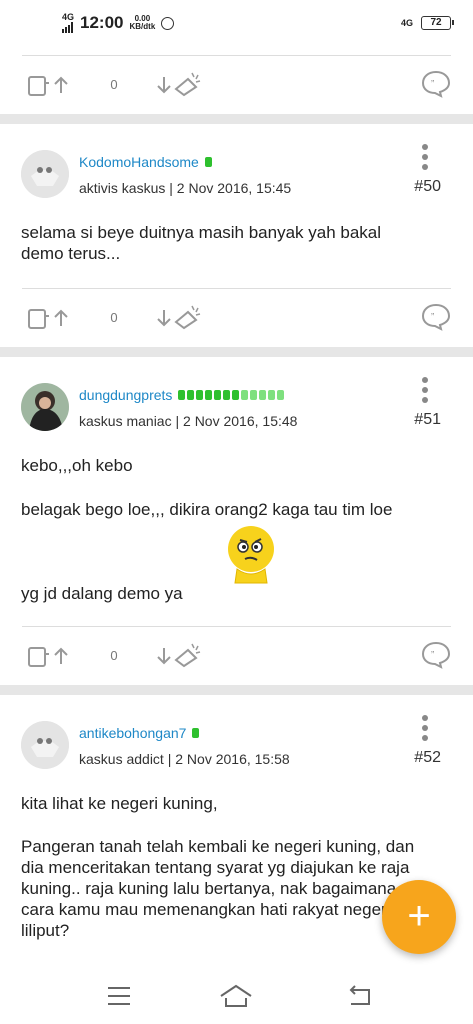 This screenshot has width=473, height=1024. What do you see at coordinates (188, 421) in the screenshot?
I see `post-meta: kaskus maniac | 2 Nov 2016, 15:48` at bounding box center [188, 421].